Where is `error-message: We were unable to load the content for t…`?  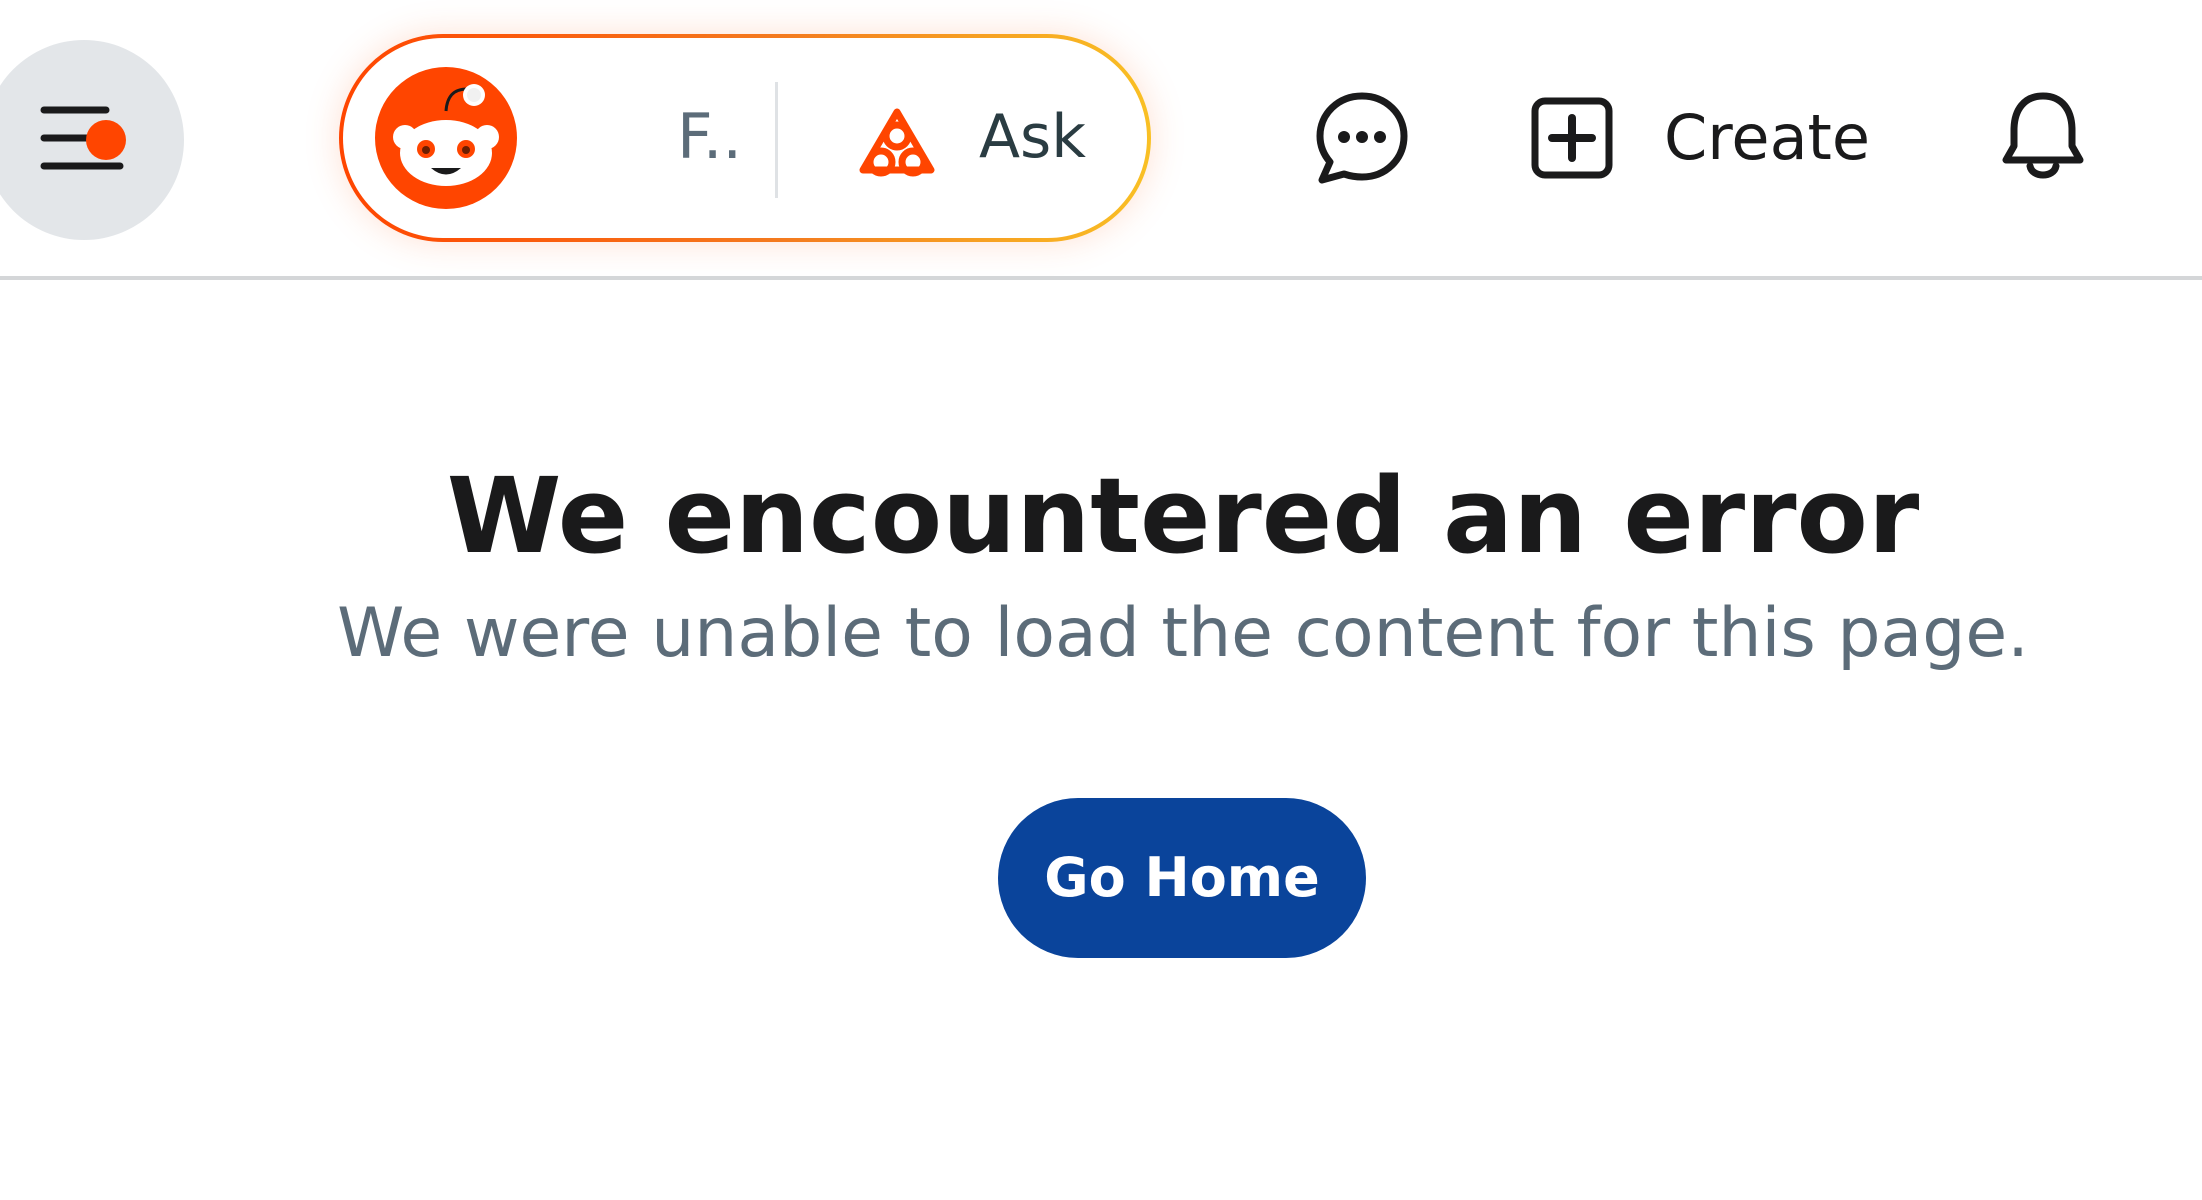
error-message: We were unable to load the content for t… is located at coordinates (1183, 633).